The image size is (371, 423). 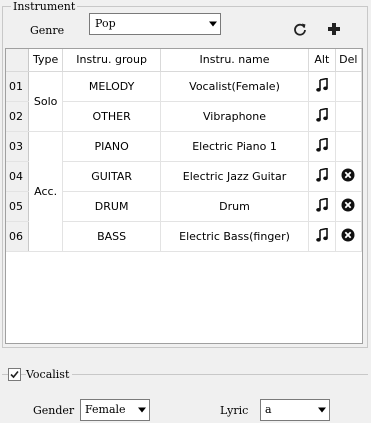 What do you see at coordinates (234, 410) in the screenshot?
I see `lyric-label: Lyric` at bounding box center [234, 410].